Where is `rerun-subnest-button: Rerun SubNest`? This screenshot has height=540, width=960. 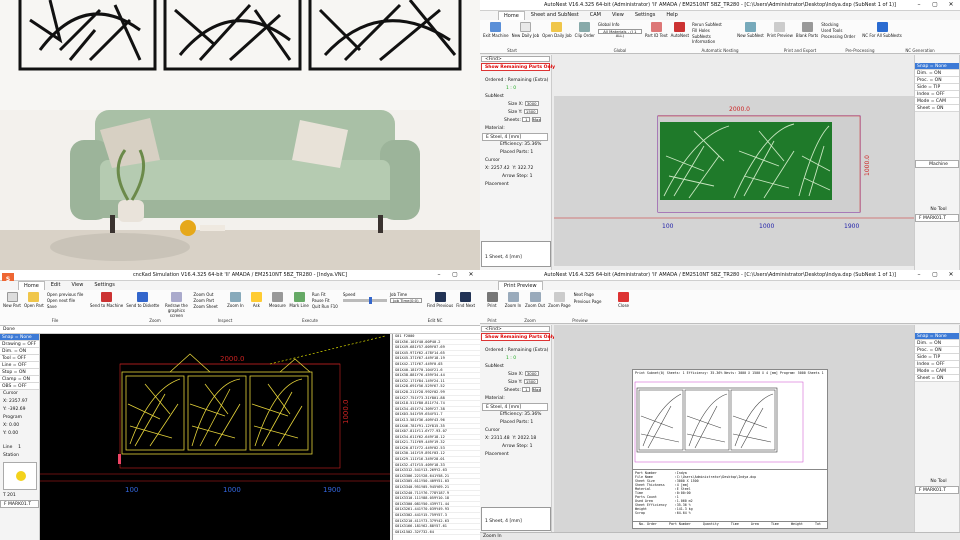 rerun-subnest-button: Rerun SubNest is located at coordinates (713, 24).